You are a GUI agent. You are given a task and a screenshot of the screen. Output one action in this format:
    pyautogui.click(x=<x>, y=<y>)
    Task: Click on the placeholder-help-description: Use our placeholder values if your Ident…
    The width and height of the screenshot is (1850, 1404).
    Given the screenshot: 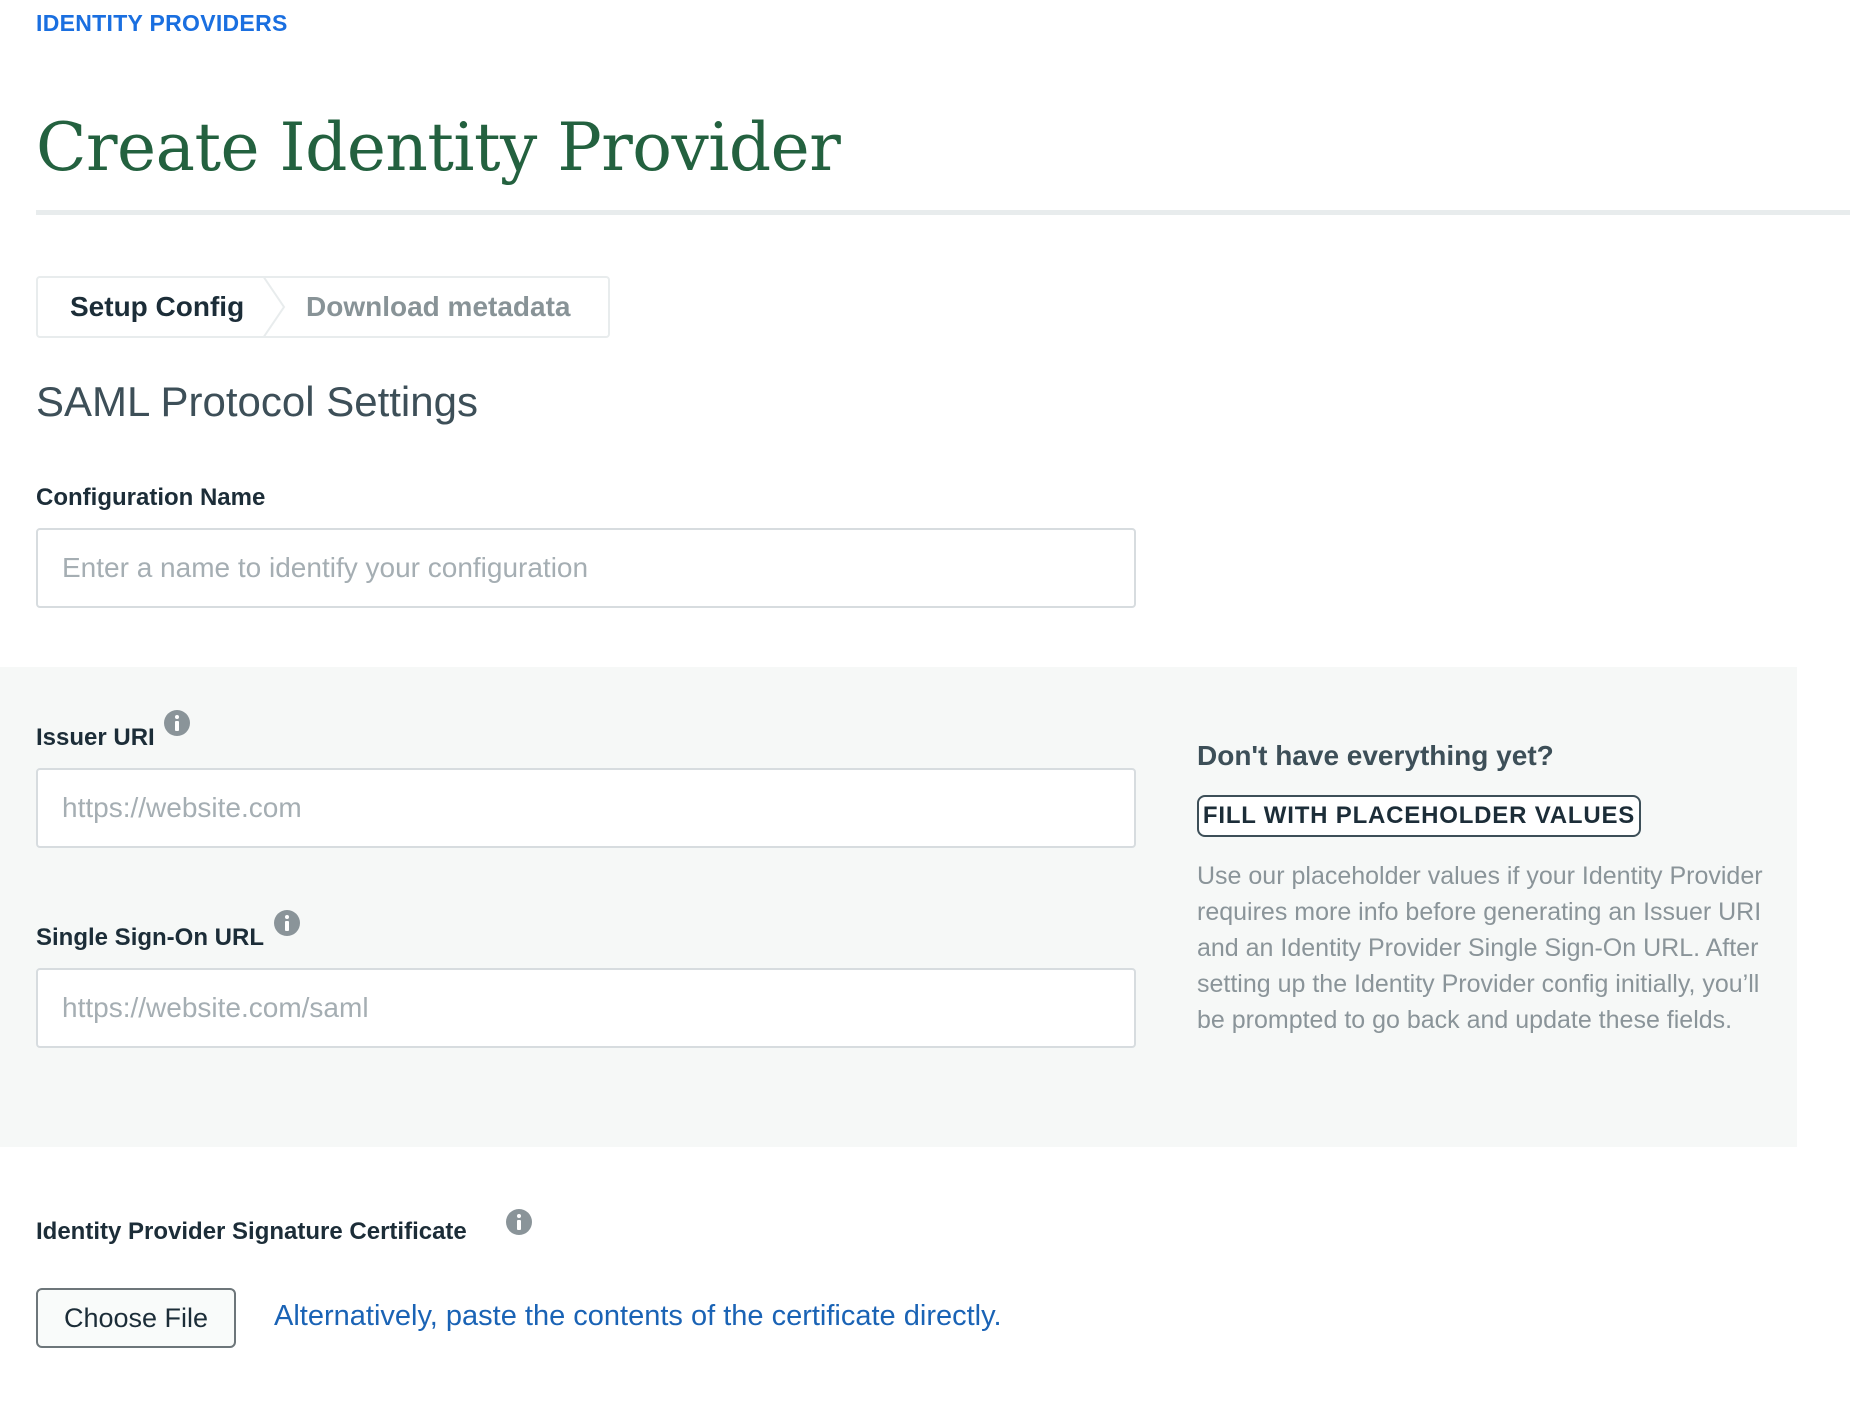 What is the action you would take?
    pyautogui.click(x=1480, y=948)
    